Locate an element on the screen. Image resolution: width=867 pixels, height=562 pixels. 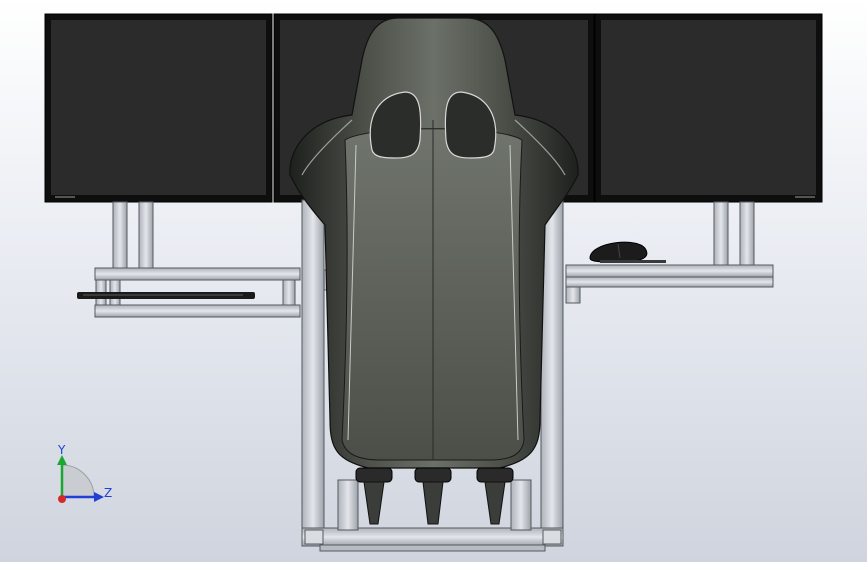
triad-label-z: Z is located at coordinates (108, 493).